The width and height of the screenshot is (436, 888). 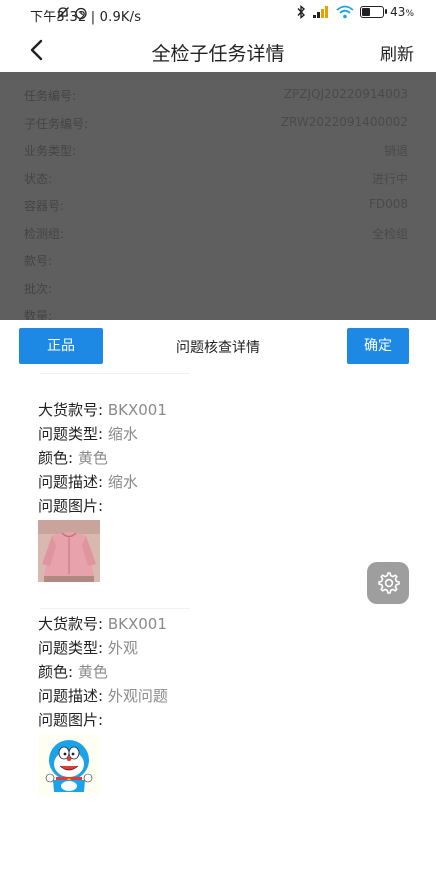 I want to click on detail-label: 数量:, so click(x=38, y=314).